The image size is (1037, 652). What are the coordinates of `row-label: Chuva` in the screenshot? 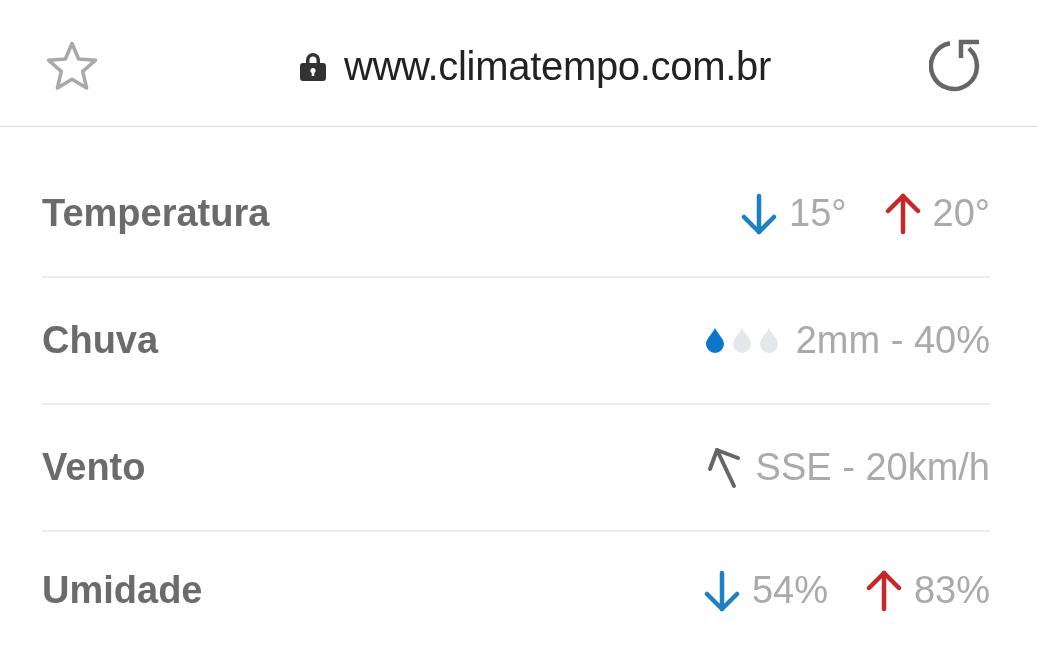 It's located at (100, 340).